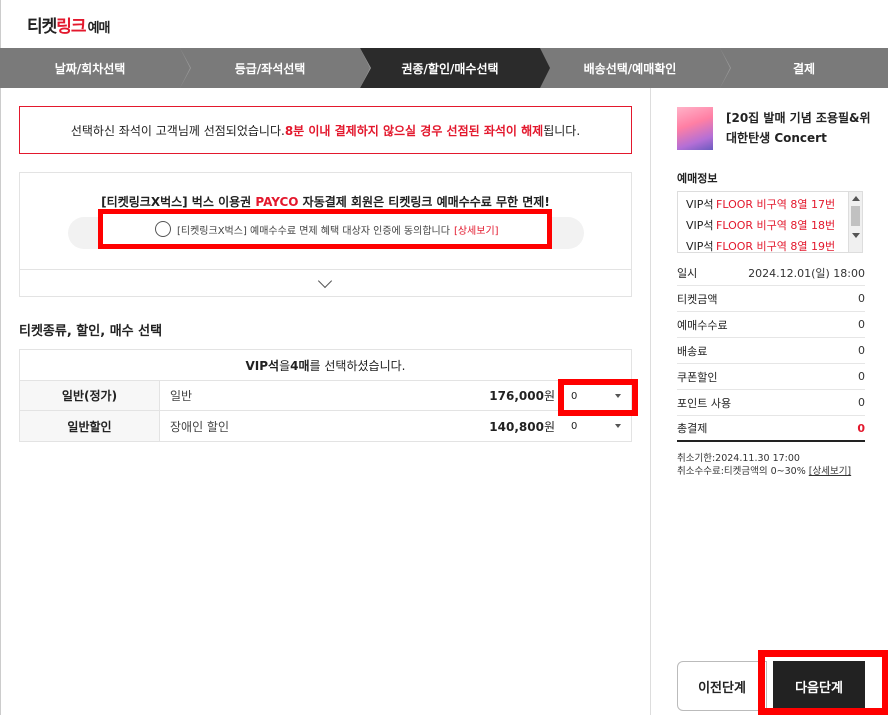  I want to click on agree-label: [티켓링크X벅스] 예매수수료 면제 혜택 대상자 인증에 동의합니다, so click(313, 231).